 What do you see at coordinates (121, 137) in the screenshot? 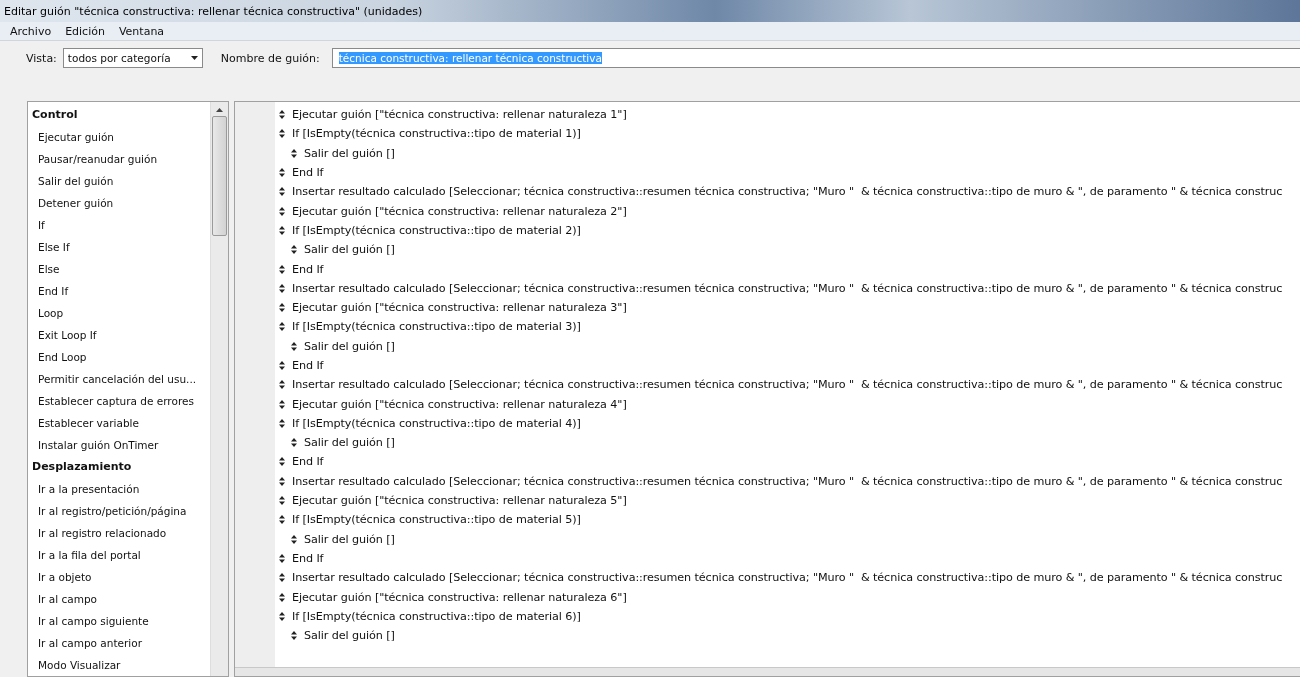
I see `step-list-item: Ejecutar guión` at bounding box center [121, 137].